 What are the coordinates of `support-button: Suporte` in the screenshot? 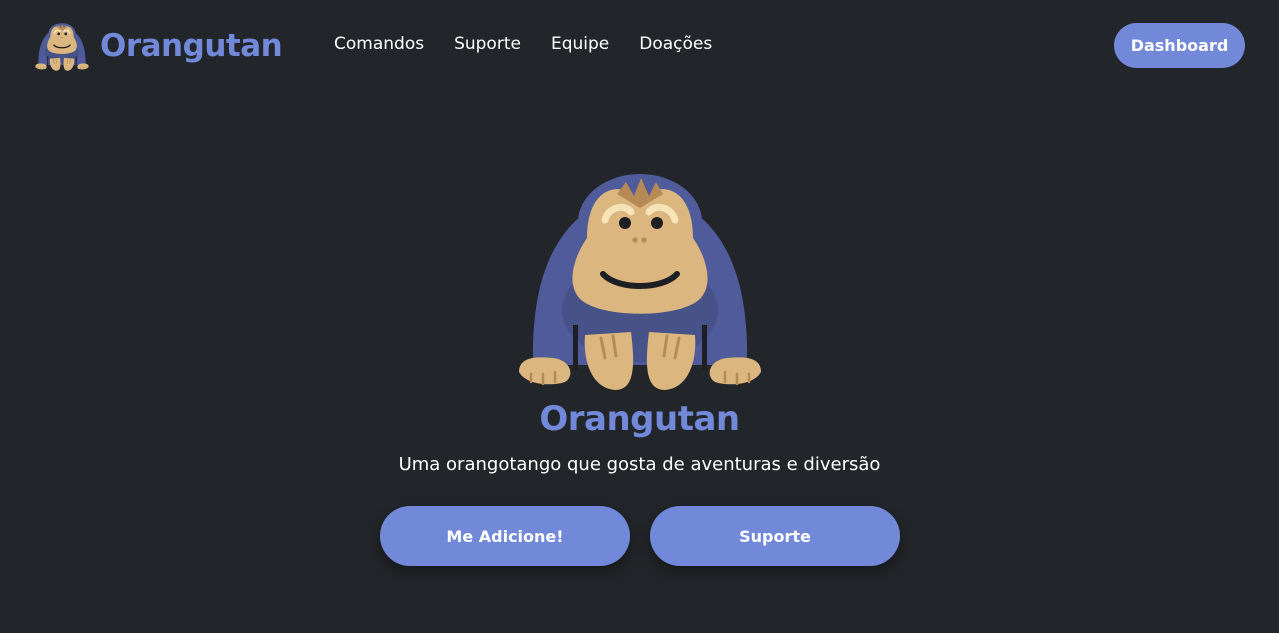 It's located at (775, 536).